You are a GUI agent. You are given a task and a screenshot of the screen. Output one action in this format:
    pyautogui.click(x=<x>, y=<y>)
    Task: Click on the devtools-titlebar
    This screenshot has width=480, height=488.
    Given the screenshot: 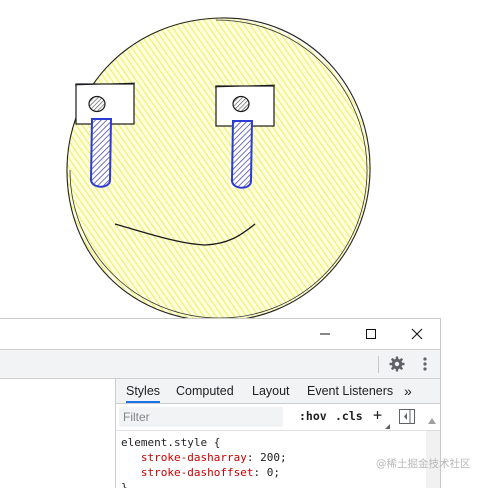 What is the action you would take?
    pyautogui.click(x=220, y=334)
    